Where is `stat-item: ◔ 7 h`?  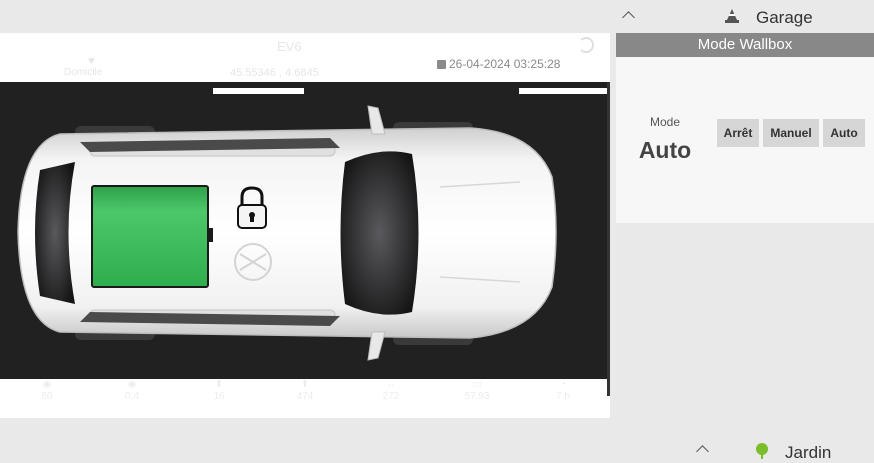 stat-item: ◔ 7 h is located at coordinates (563, 391).